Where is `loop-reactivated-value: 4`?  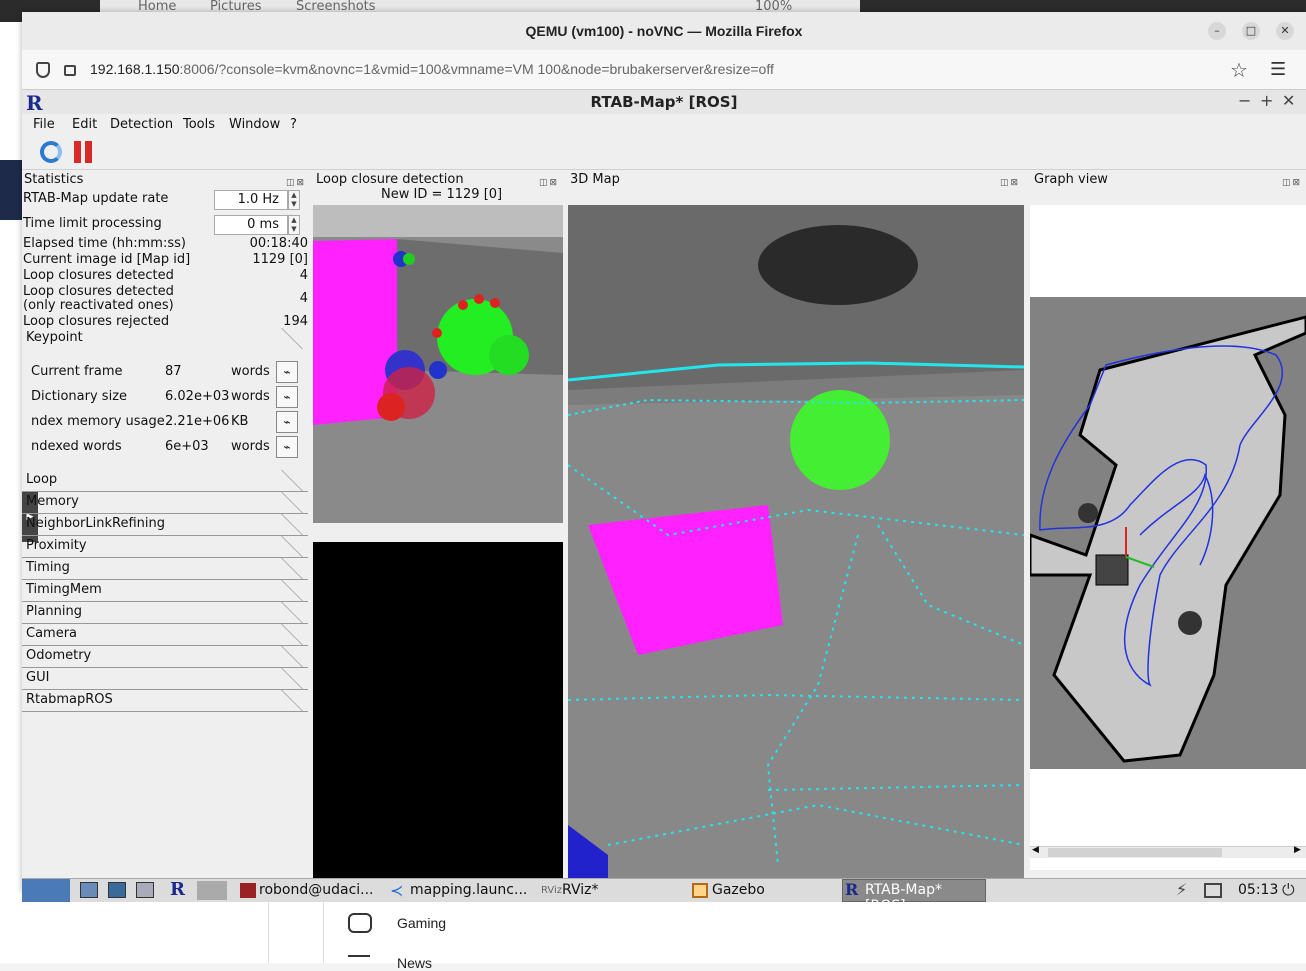 loop-reactivated-value: 4 is located at coordinates (303, 298).